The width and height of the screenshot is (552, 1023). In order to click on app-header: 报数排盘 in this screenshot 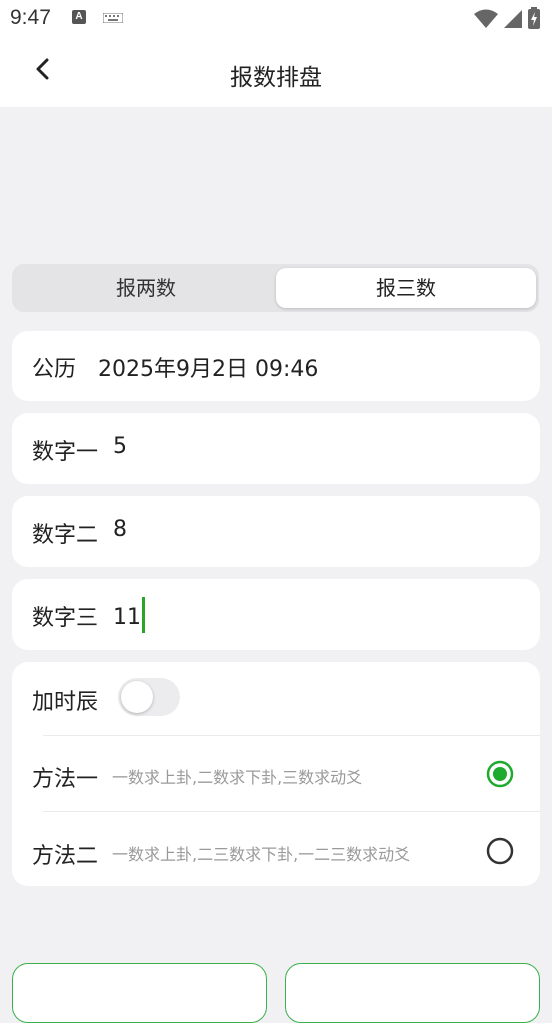, I will do `click(276, 72)`.